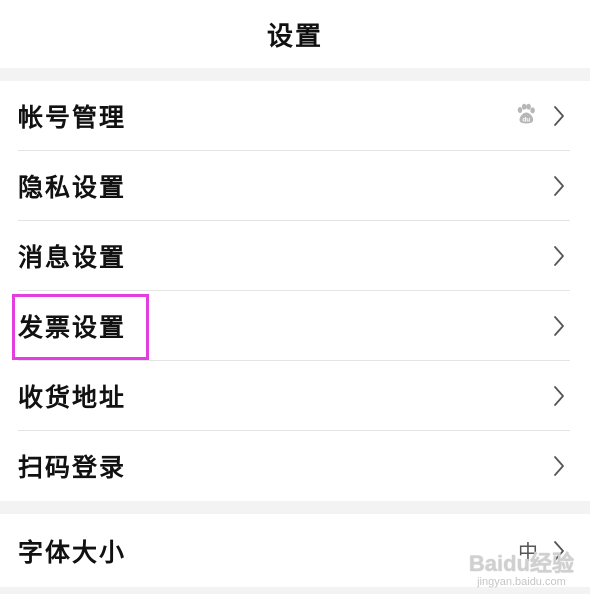 Image resolution: width=590 pixels, height=594 pixels. Describe the element at coordinates (72, 117) in the screenshot. I see `settings-item-label: 帐号管理` at that location.